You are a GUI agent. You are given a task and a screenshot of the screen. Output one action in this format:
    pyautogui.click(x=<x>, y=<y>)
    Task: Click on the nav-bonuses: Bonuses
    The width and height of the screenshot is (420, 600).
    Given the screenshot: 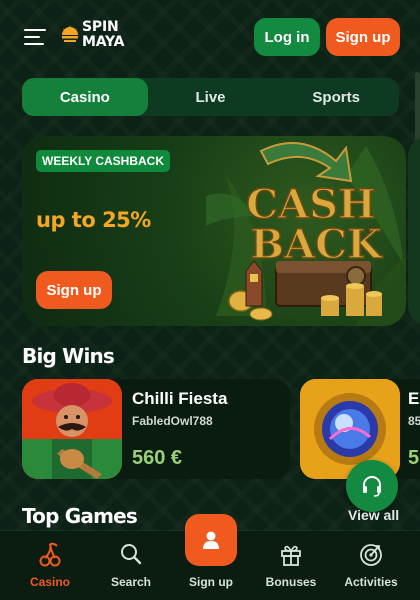 What is the action you would take?
    pyautogui.click(x=291, y=565)
    